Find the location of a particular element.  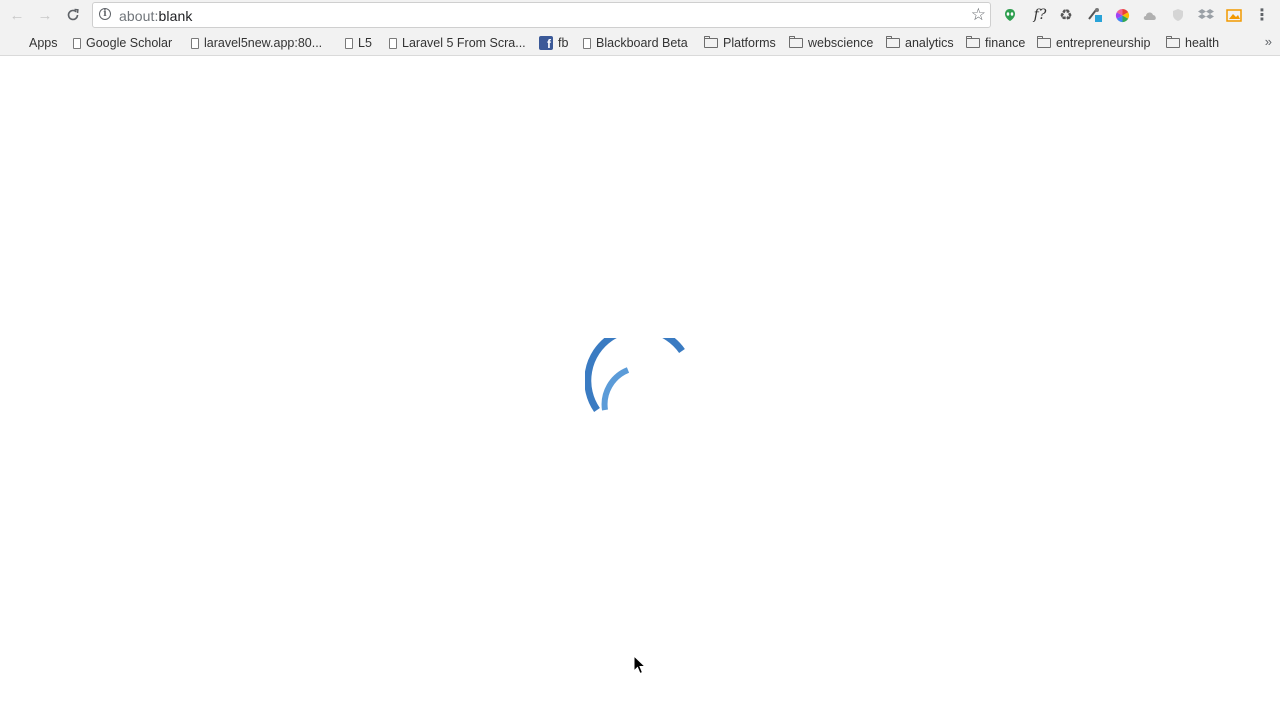

cloud-extension-icon is located at coordinates (1150, 15).